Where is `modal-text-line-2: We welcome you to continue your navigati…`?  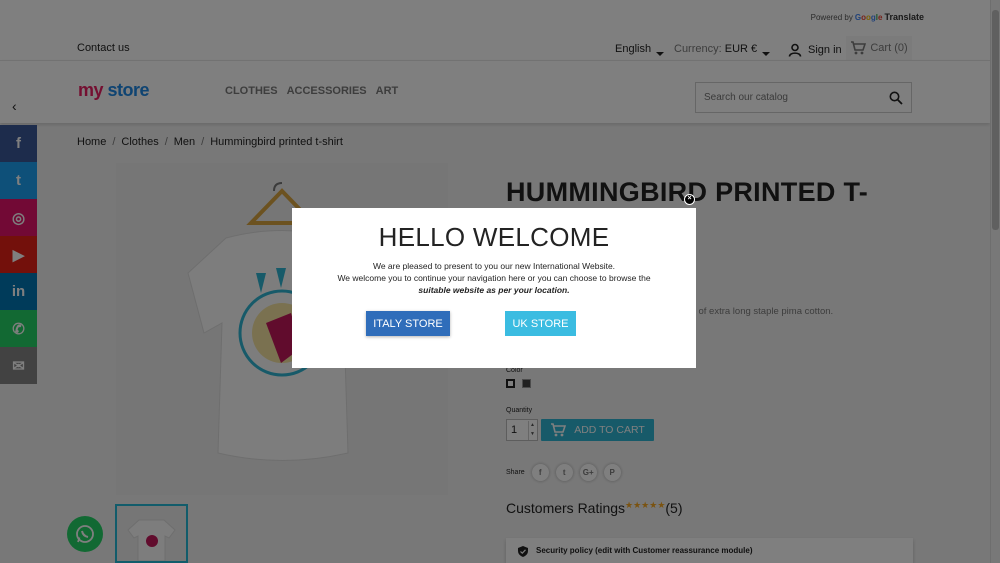 modal-text-line-2: We welcome you to continue your navigati… is located at coordinates (494, 278).